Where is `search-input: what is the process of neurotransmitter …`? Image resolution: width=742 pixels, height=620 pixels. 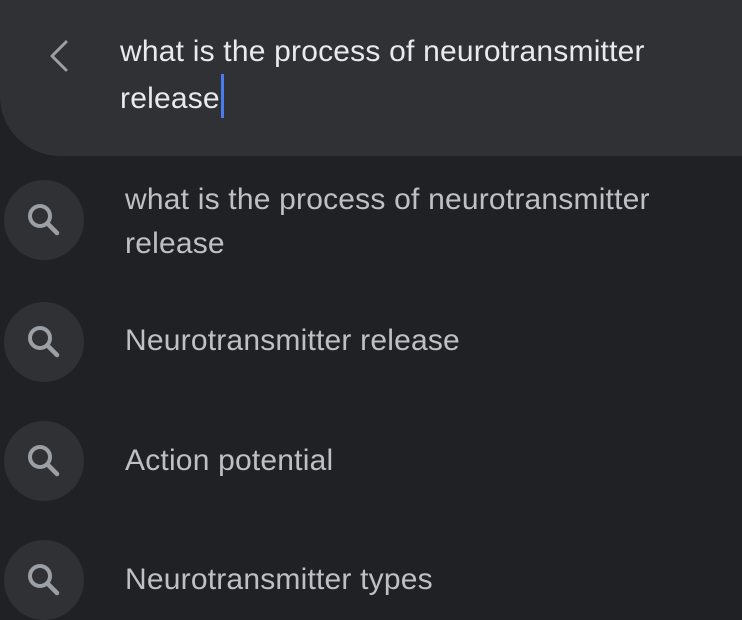 search-input: what is the process of neurotransmitter … is located at coordinates (425, 75).